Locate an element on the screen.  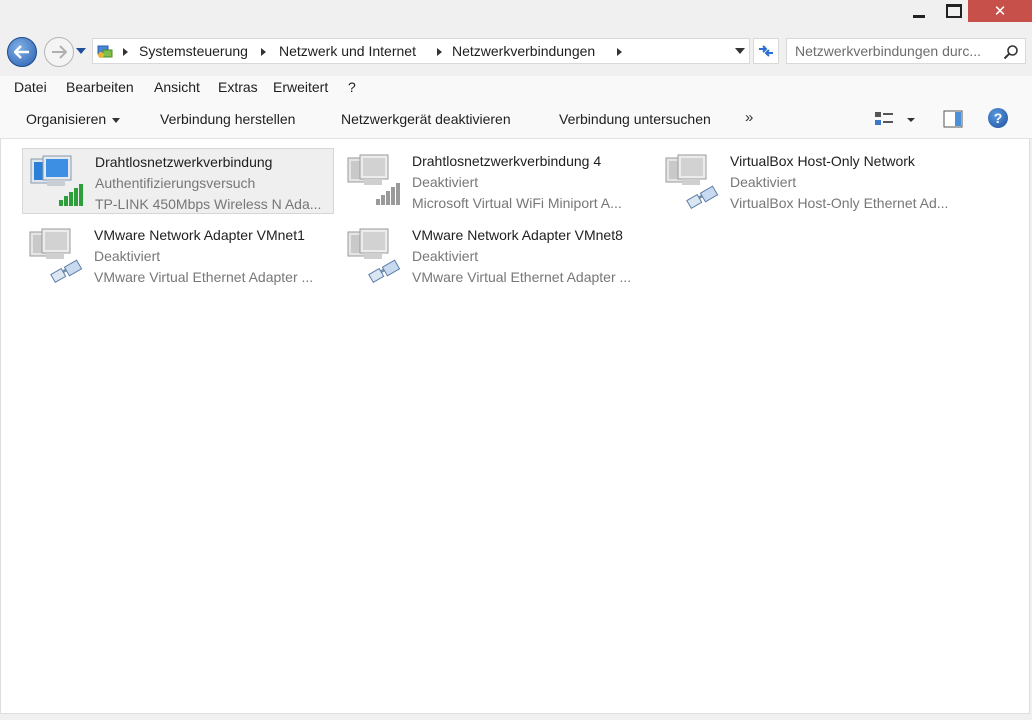
close-icon: ✕ is located at coordinates (1000, 11).